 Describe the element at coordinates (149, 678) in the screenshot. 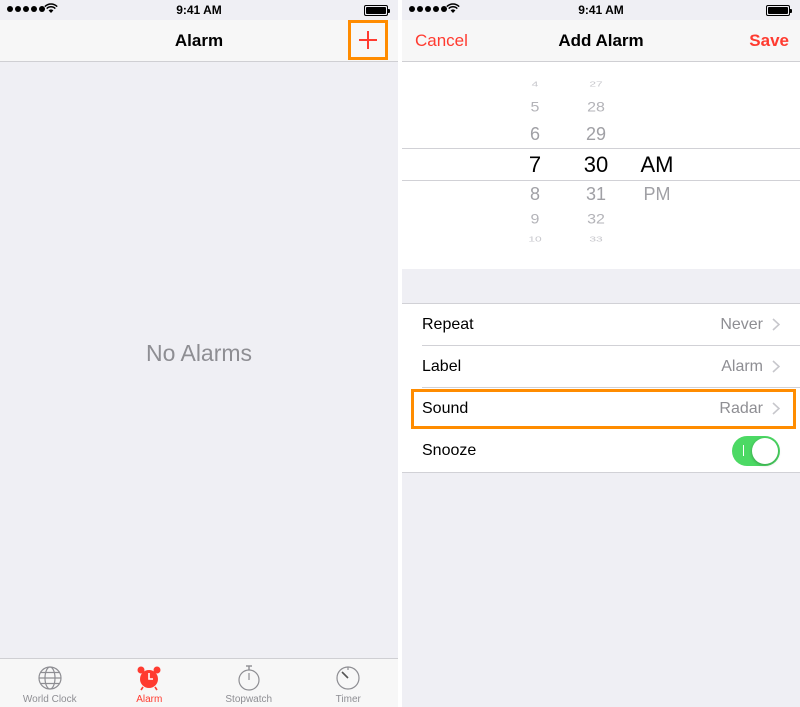

I see `alarm-clock-icon` at that location.